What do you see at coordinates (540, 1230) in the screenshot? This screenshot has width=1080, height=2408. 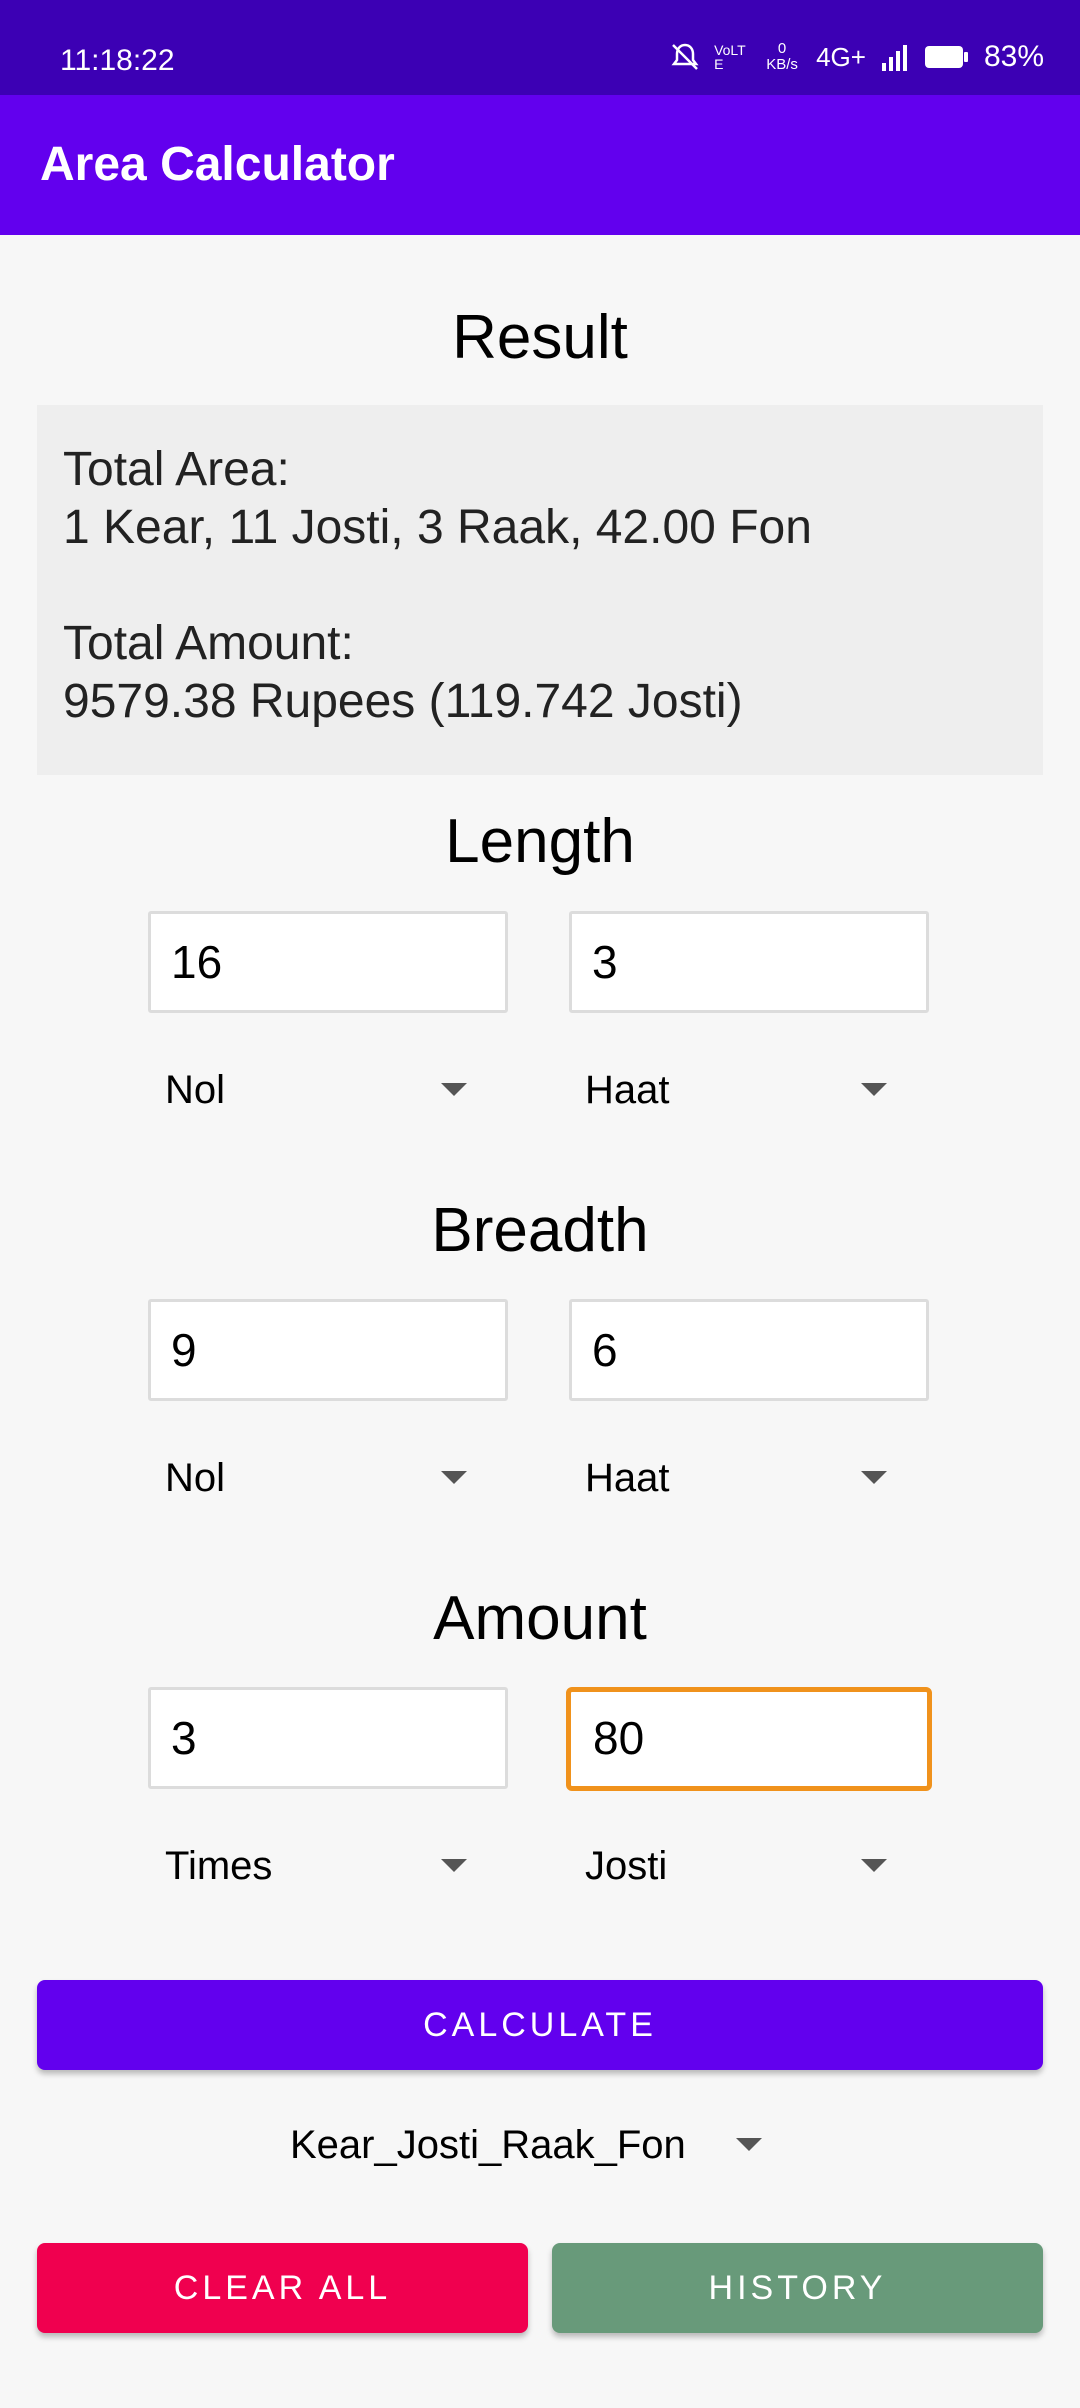 I see `breadth-heading: Breadth` at bounding box center [540, 1230].